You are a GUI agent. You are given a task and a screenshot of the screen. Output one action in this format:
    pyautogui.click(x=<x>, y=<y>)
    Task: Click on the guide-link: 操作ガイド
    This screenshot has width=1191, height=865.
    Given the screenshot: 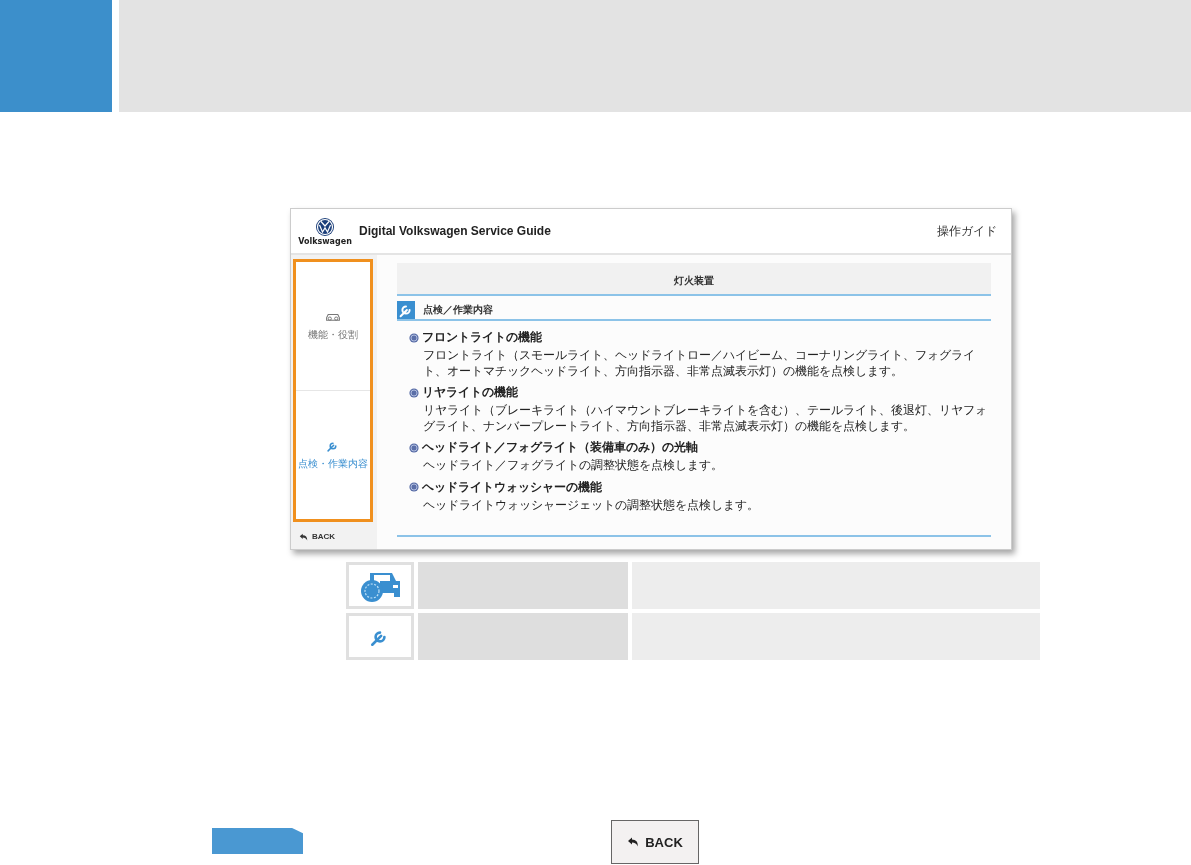 What is the action you would take?
    pyautogui.click(x=967, y=231)
    